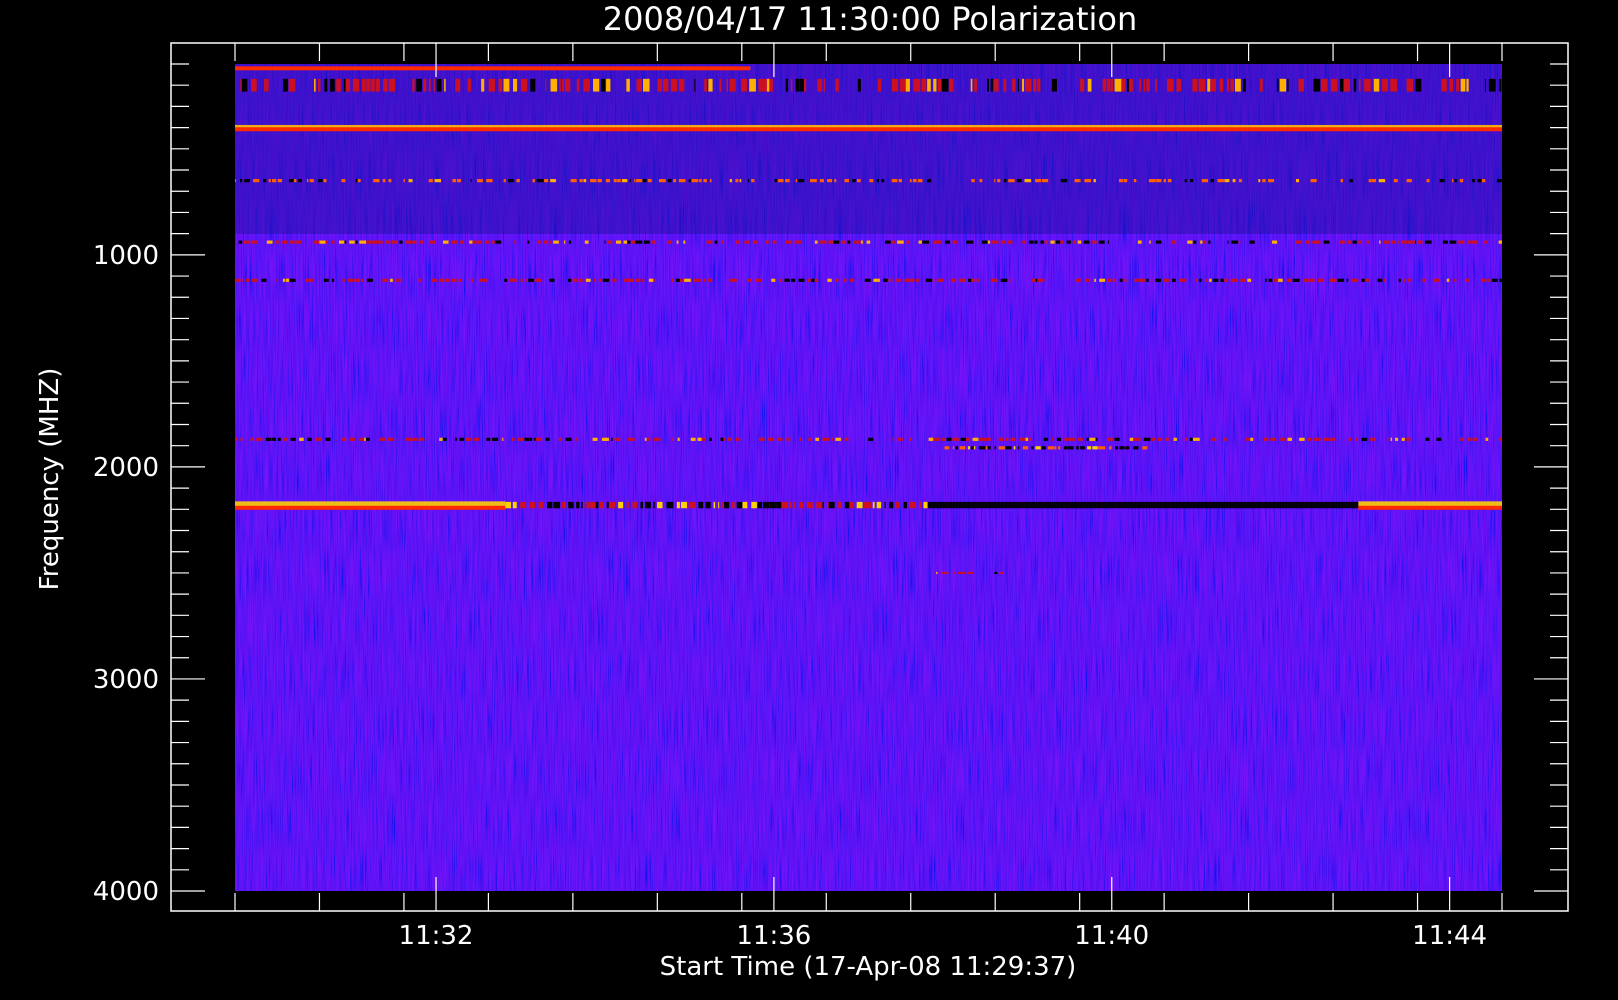 Image resolution: width=1618 pixels, height=1000 pixels. I want to click on y-axis-label: Frequency (MHZ), so click(50, 479).